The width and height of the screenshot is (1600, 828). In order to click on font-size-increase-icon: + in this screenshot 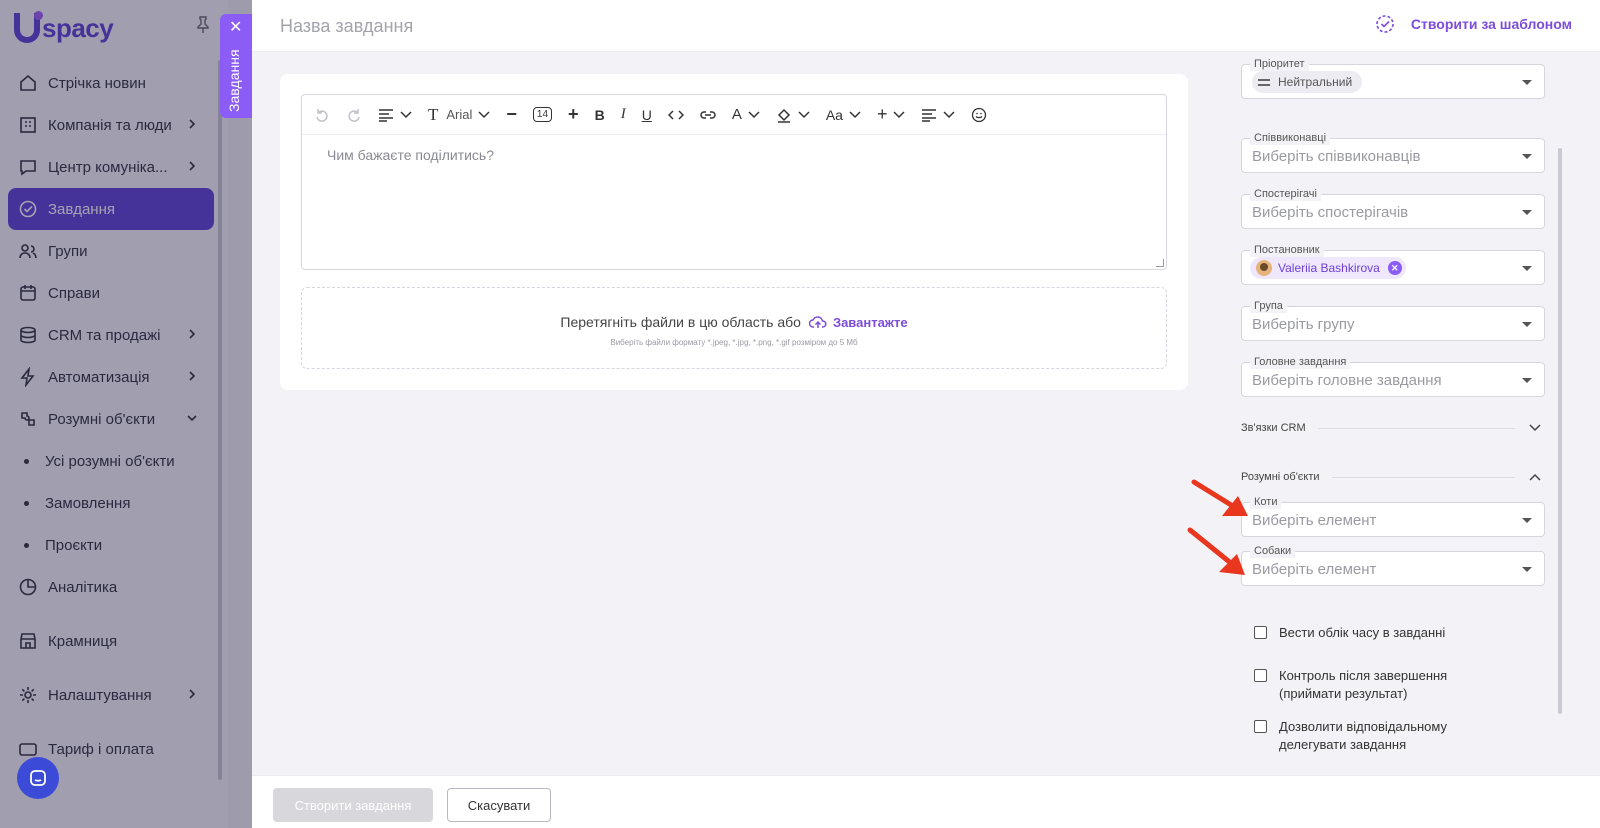, I will do `click(573, 114)`.